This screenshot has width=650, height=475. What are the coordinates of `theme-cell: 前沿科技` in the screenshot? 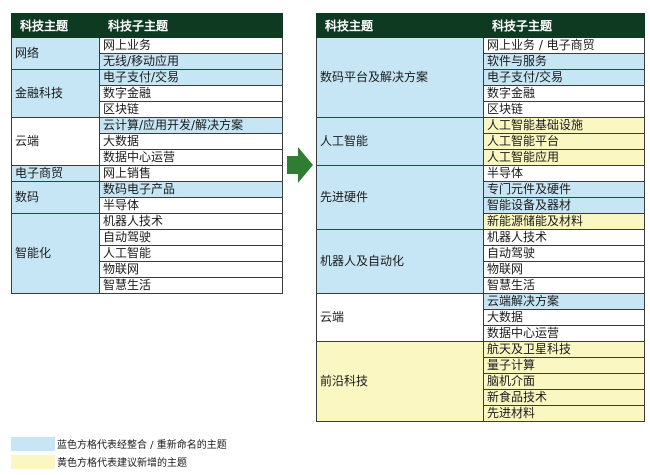 It's located at (400, 381).